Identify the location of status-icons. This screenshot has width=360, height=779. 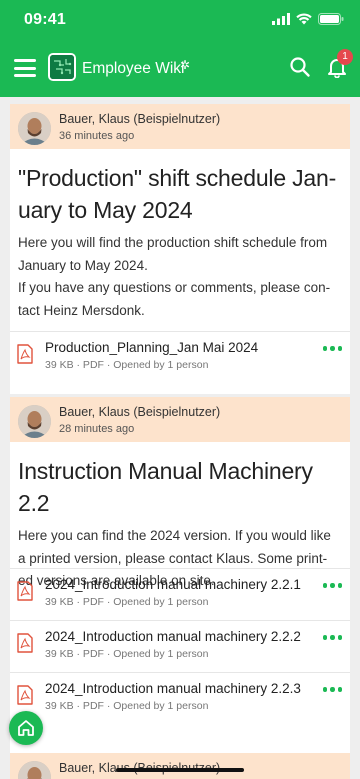
(308, 19).